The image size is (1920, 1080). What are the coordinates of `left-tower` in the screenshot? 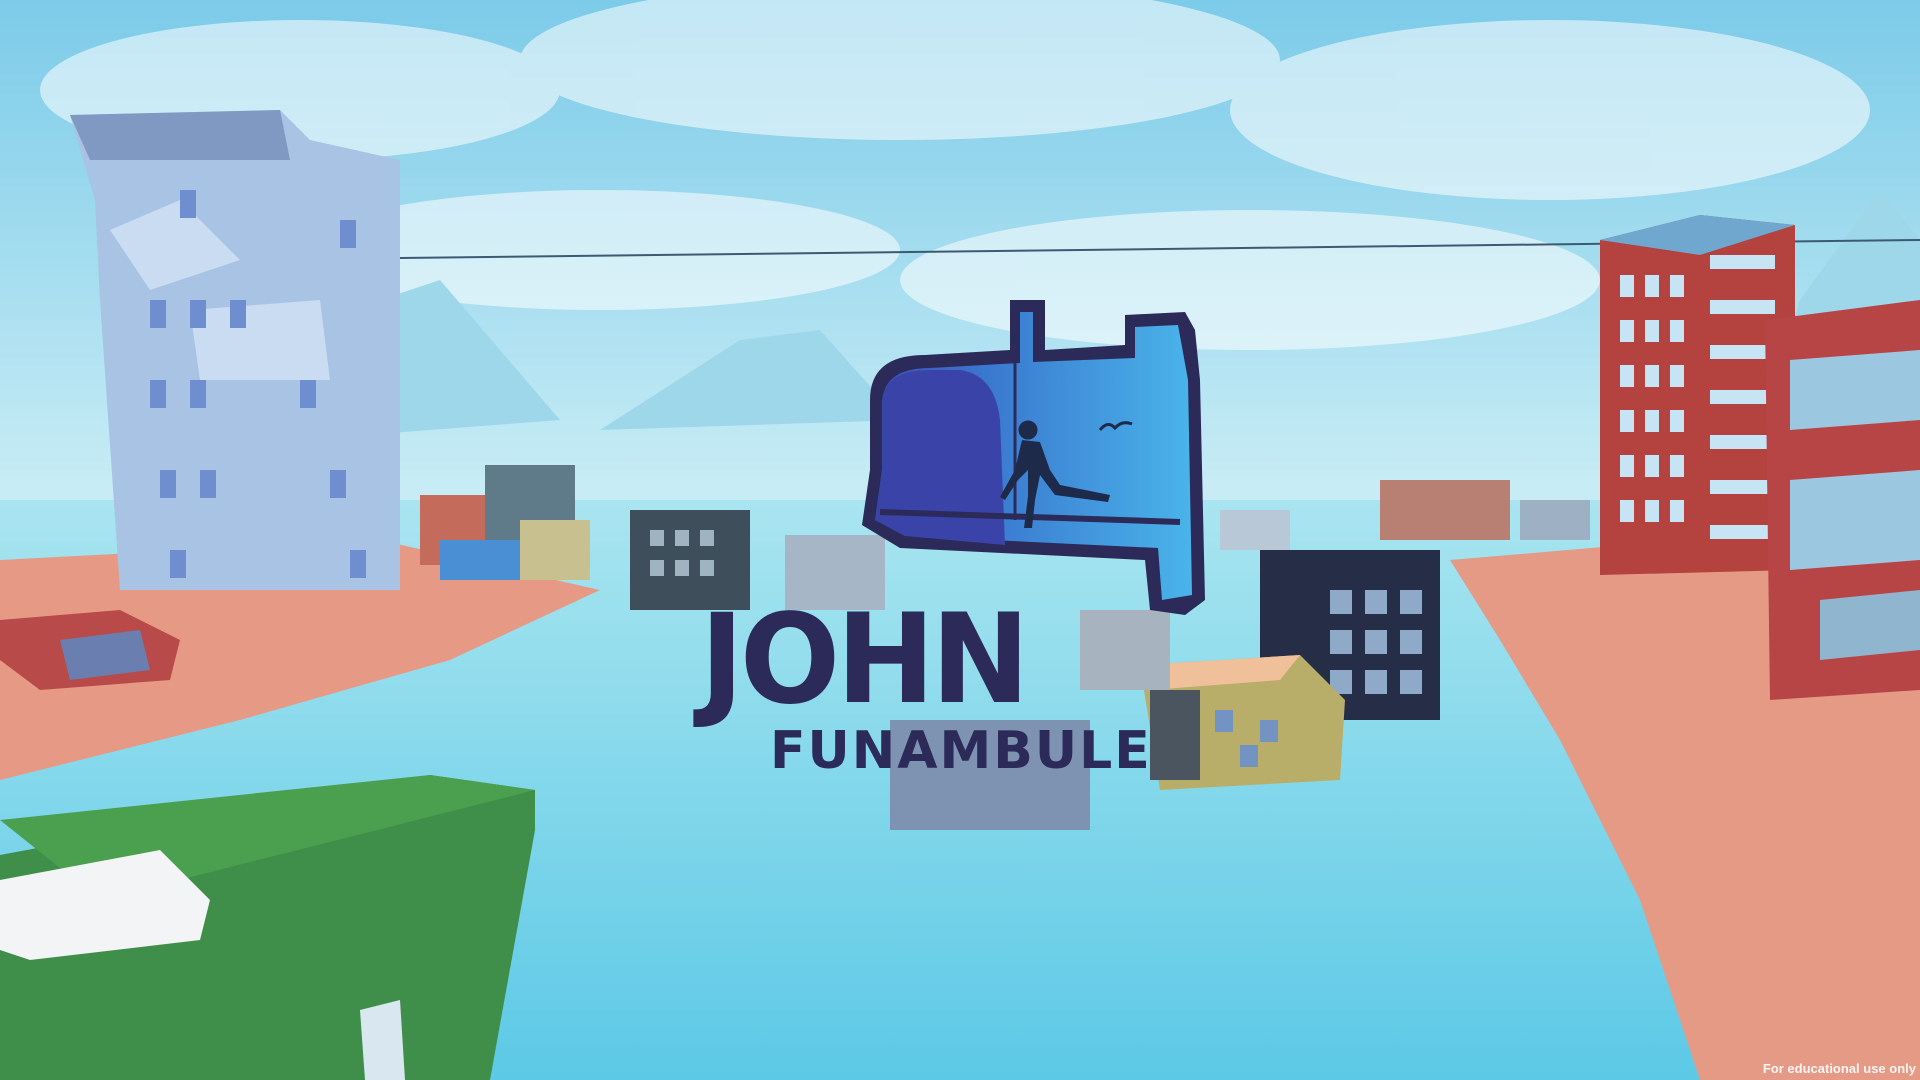 It's located at (235, 350).